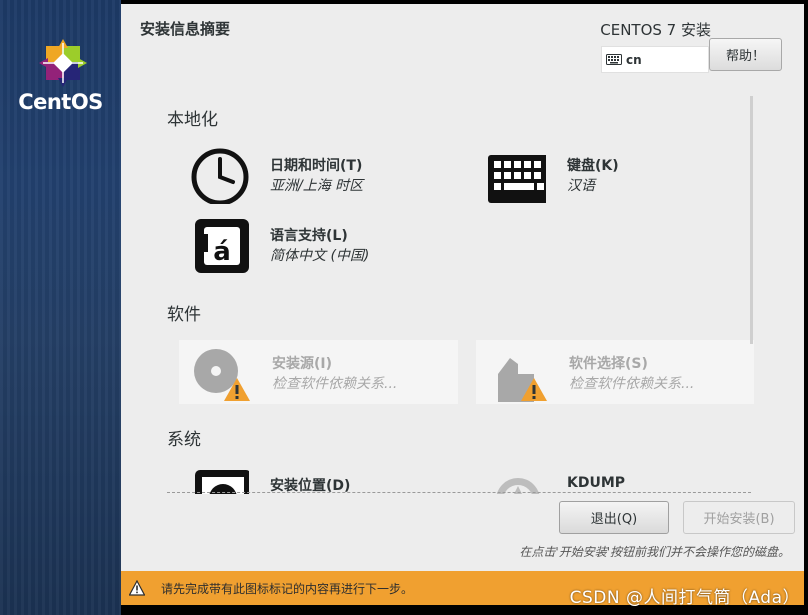 The image size is (808, 615). What do you see at coordinates (459, 492) in the screenshot?
I see `divider` at bounding box center [459, 492].